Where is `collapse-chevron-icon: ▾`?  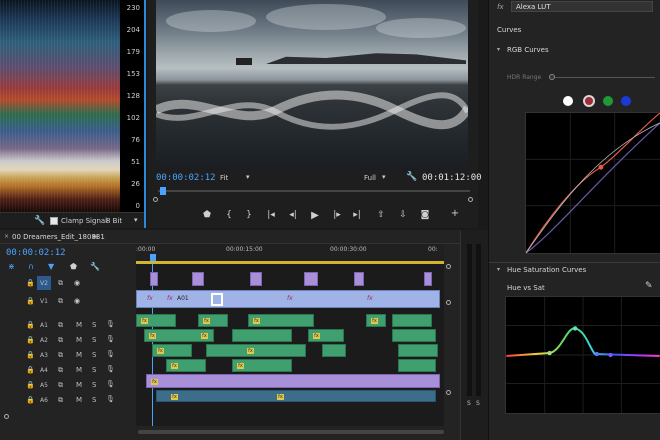 collapse-chevron-icon: ▾ is located at coordinates (498, 269).